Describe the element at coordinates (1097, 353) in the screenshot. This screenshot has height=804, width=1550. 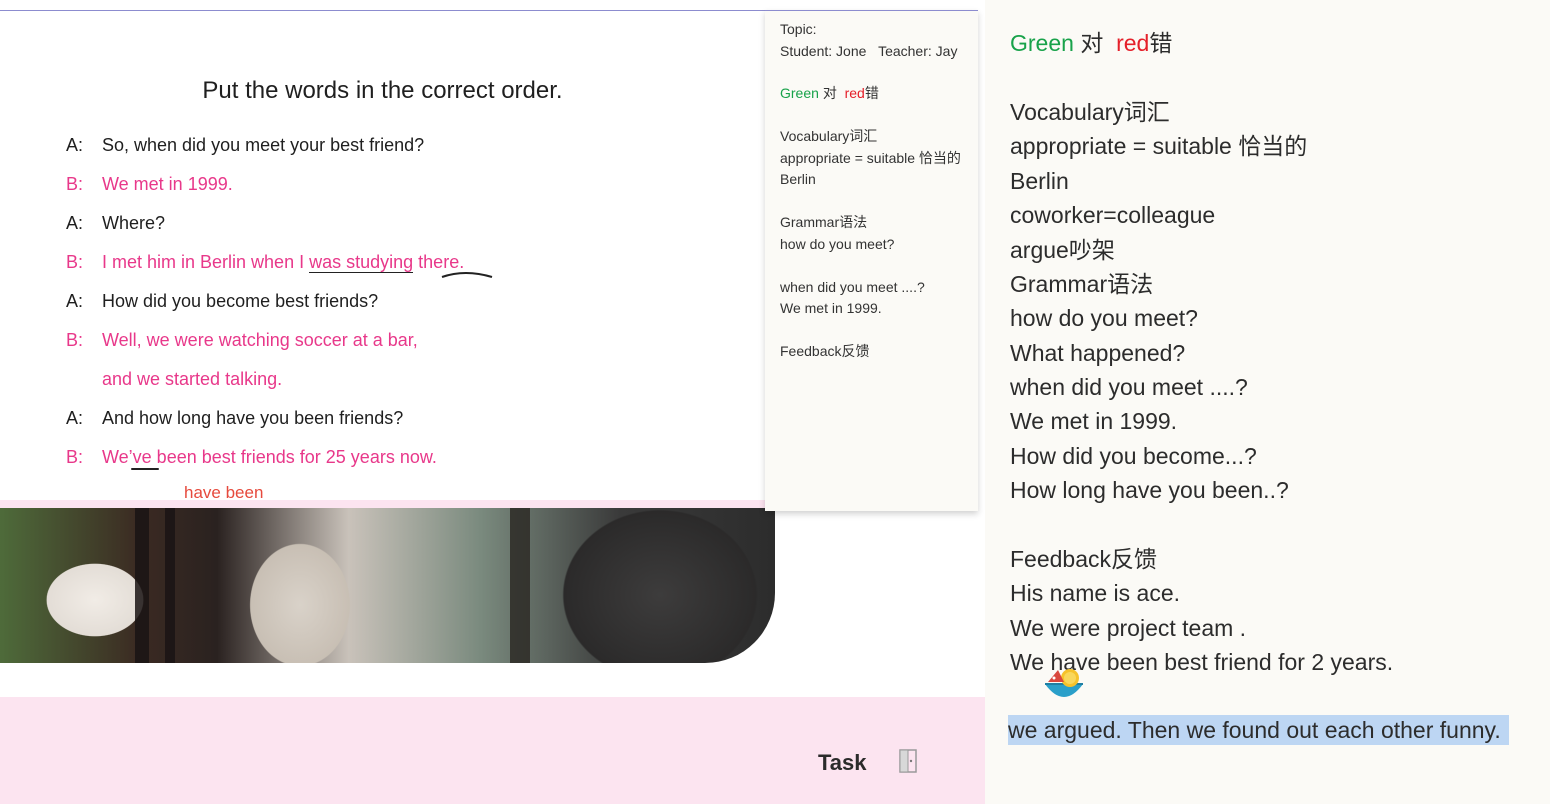
I see `notes-line: What happened?` at that location.